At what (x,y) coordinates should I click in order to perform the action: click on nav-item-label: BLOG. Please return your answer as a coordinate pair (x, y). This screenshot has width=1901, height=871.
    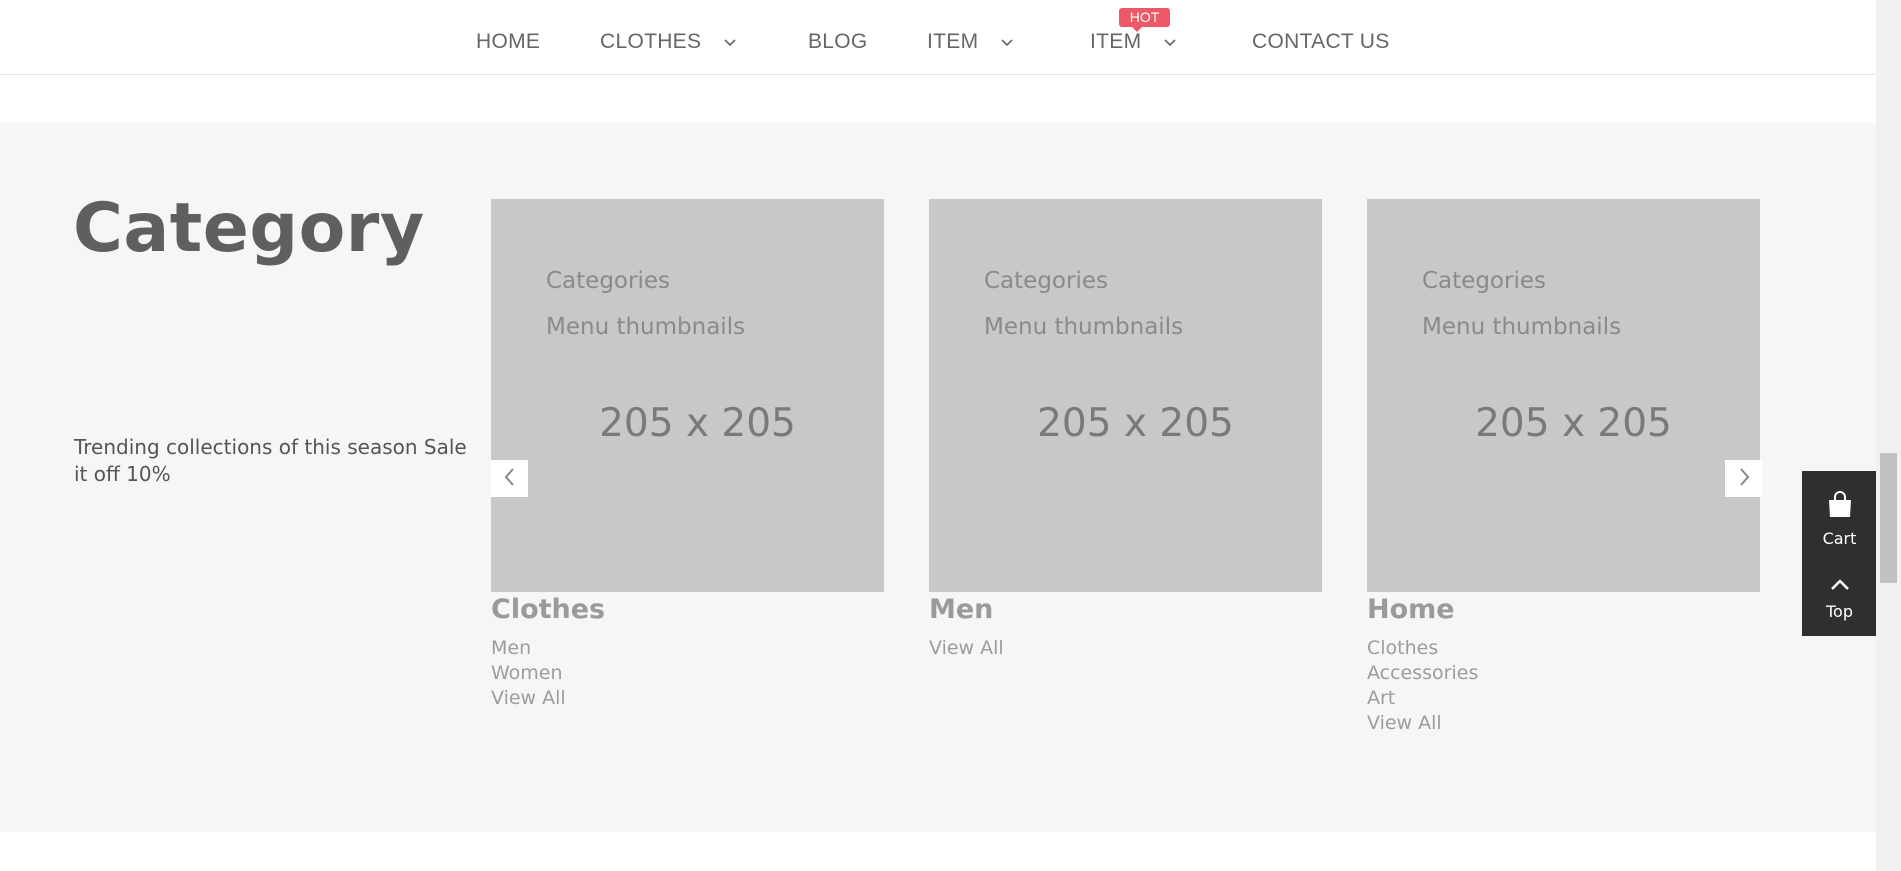
    Looking at the image, I should click on (838, 41).